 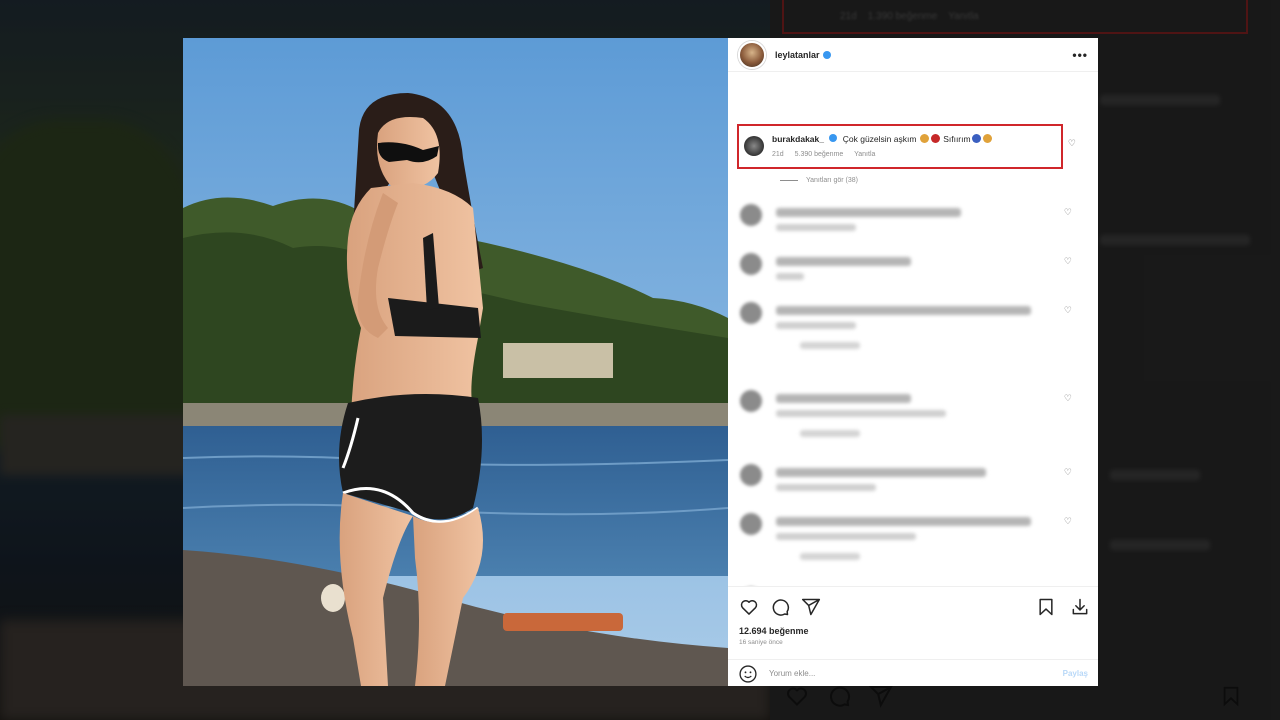 I want to click on comment-username: burakdakak_, so click(x=798, y=139).